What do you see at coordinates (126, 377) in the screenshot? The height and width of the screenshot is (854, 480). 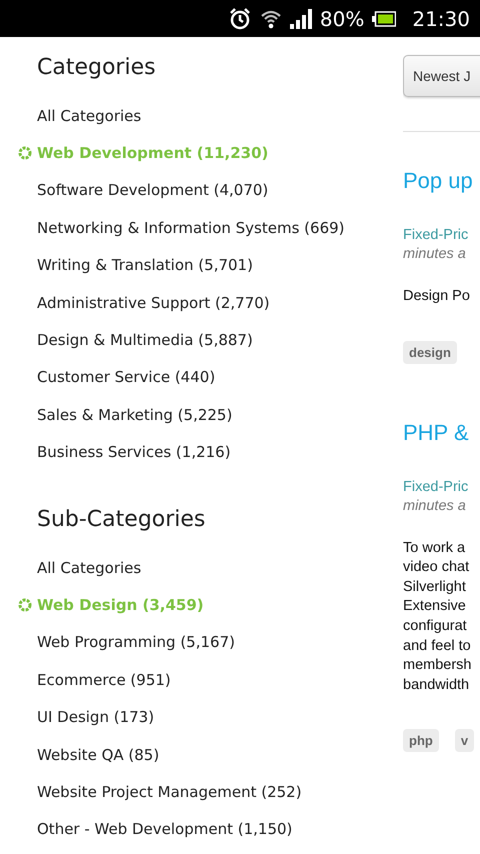 I see `category-link: Customer Service (440)` at bounding box center [126, 377].